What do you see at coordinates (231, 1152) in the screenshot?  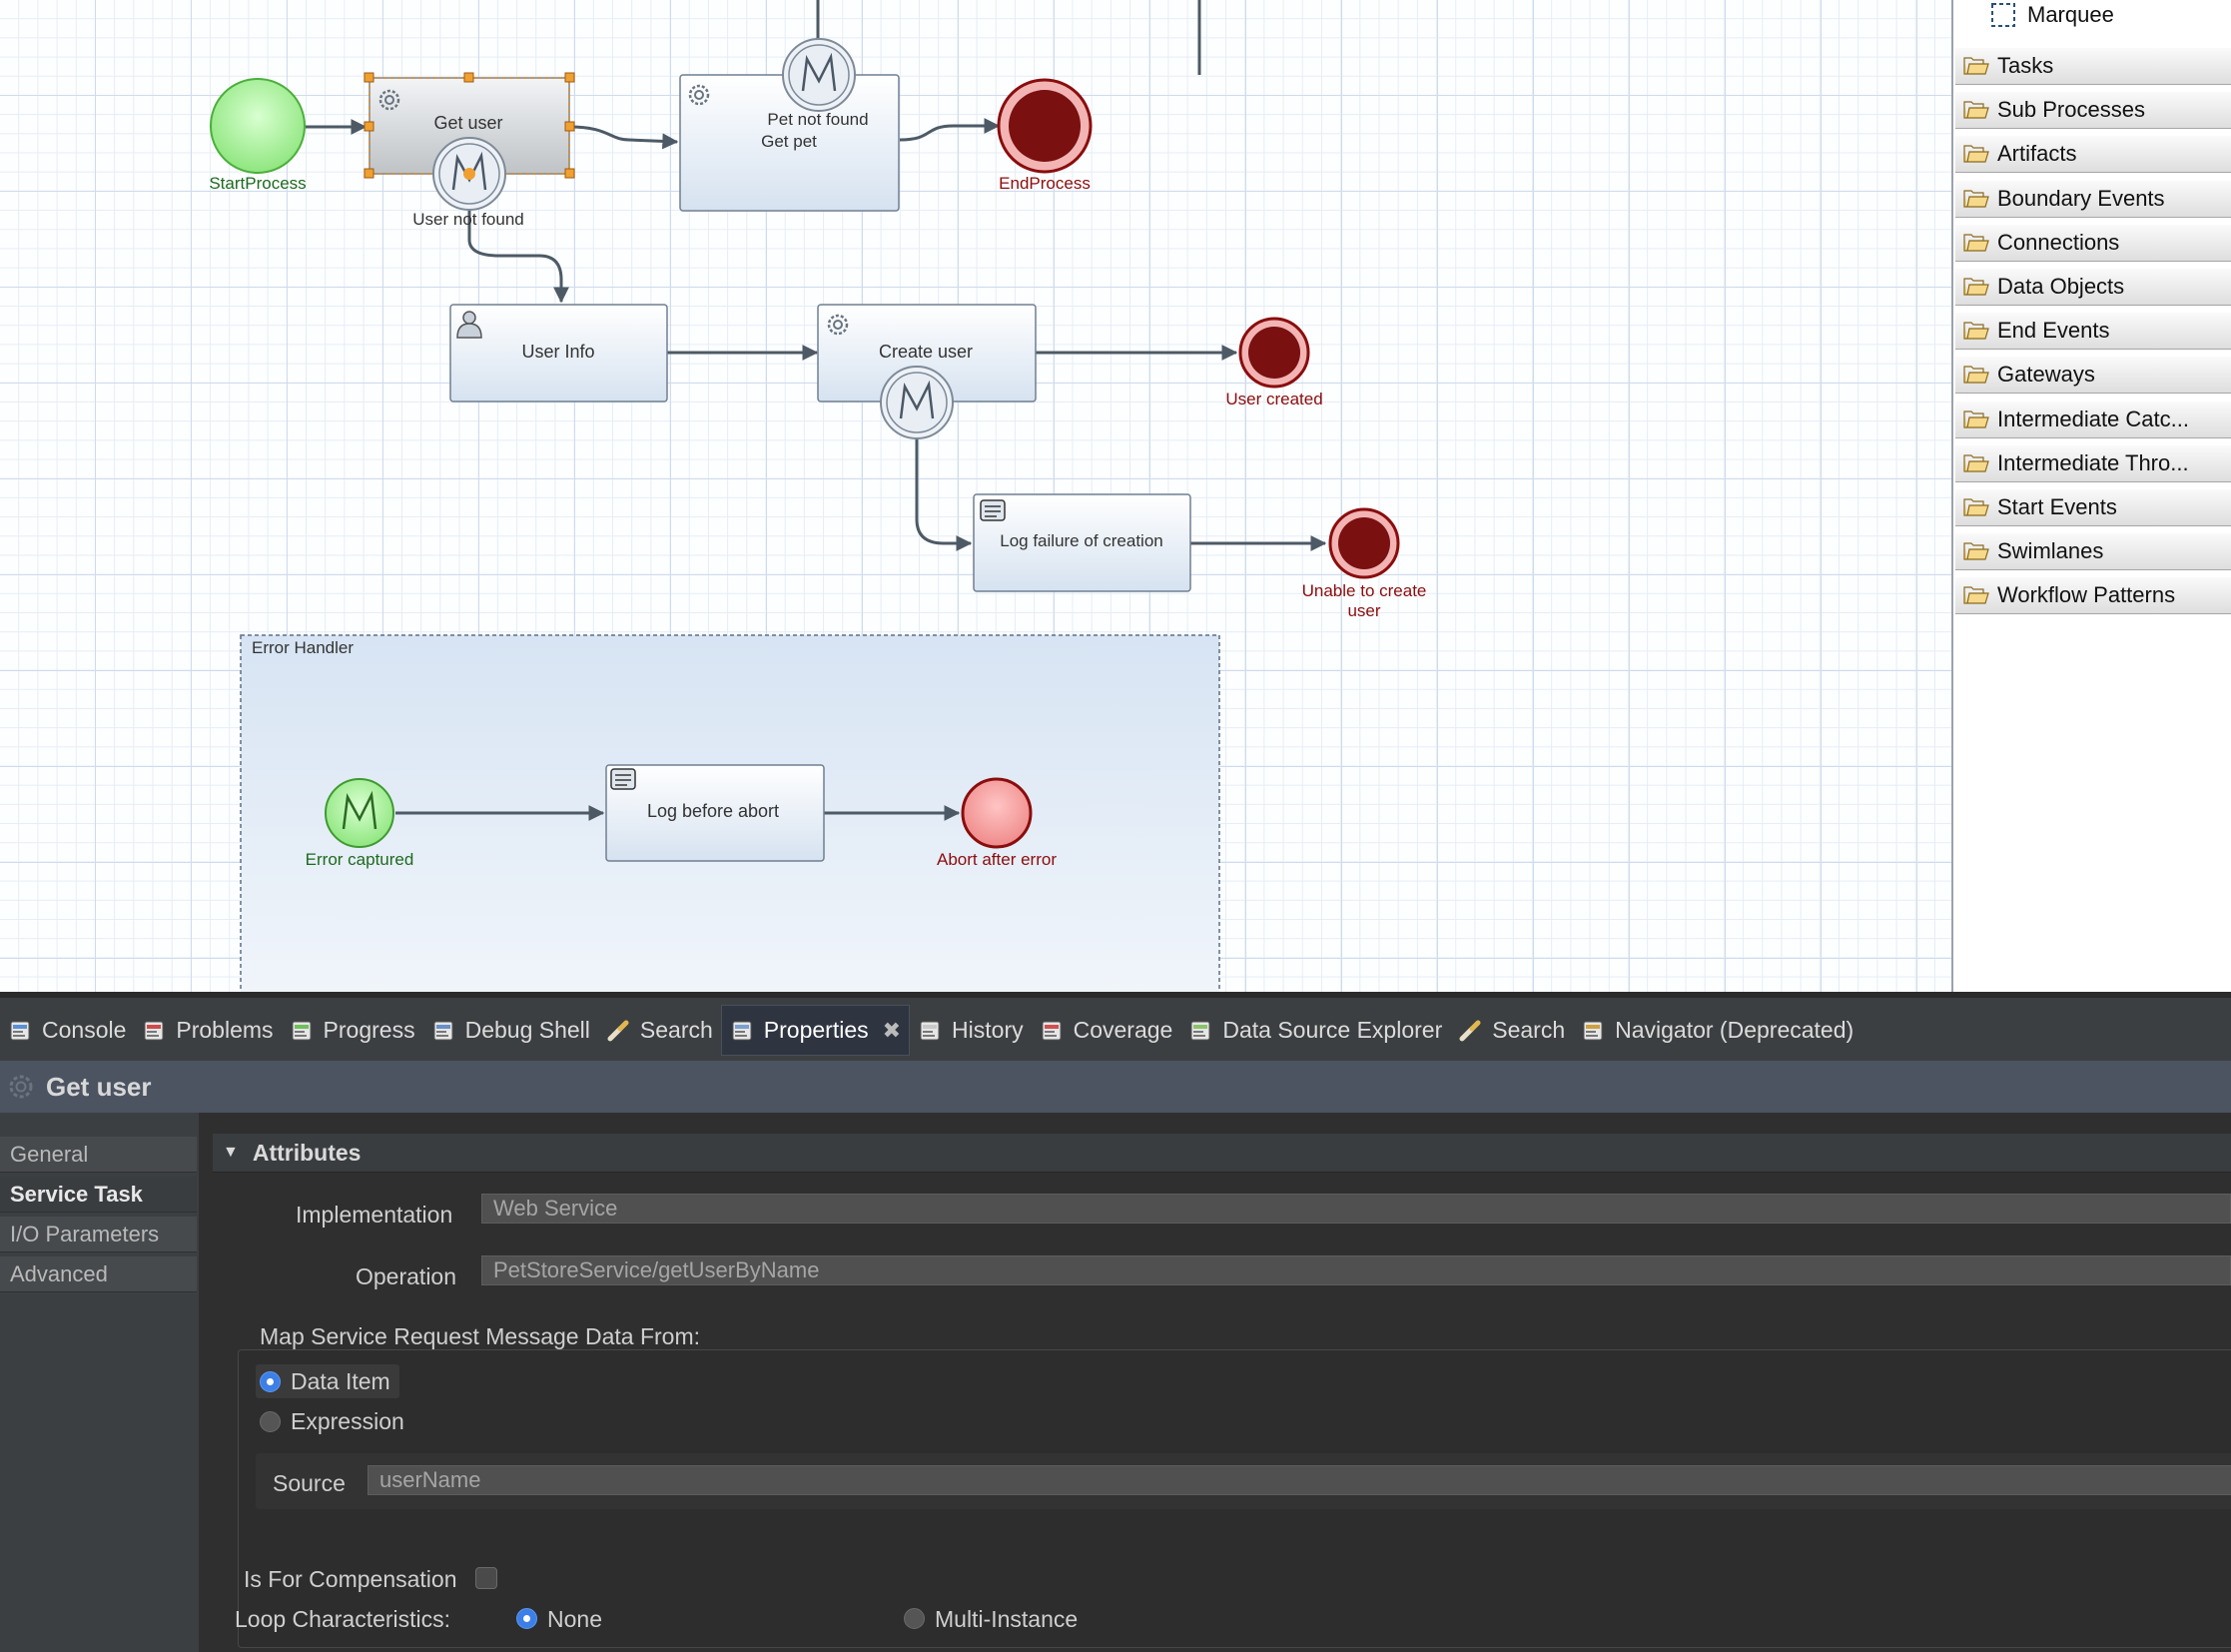 I see `collapse-triangle-icon: ▼` at bounding box center [231, 1152].